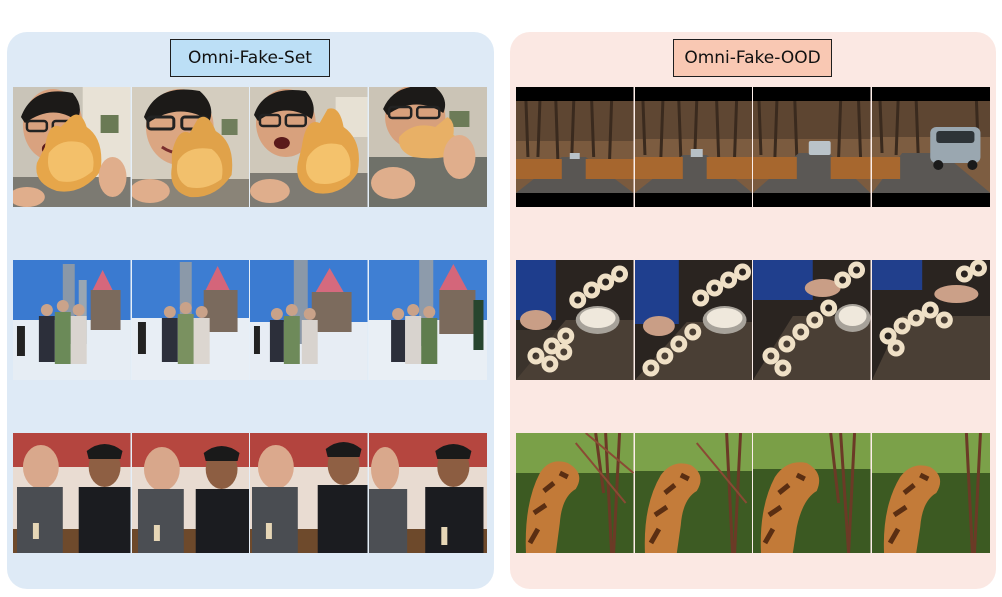  Describe the element at coordinates (501, 11) in the screenshot. I see `cropped-caption-strip` at that location.